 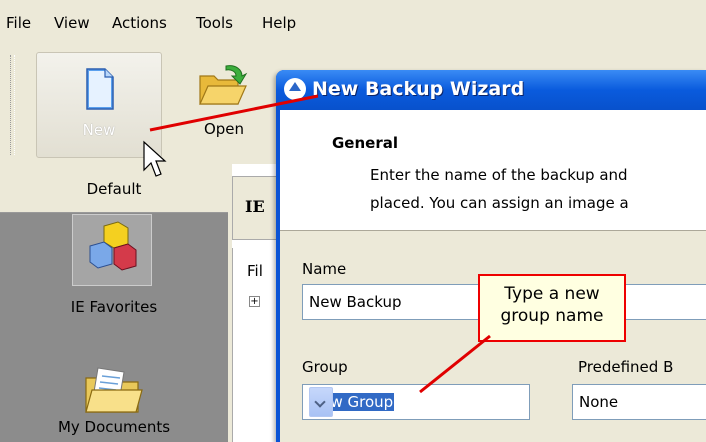 I want to click on sidebar-item-label: IE Favorites, so click(x=114, y=307).